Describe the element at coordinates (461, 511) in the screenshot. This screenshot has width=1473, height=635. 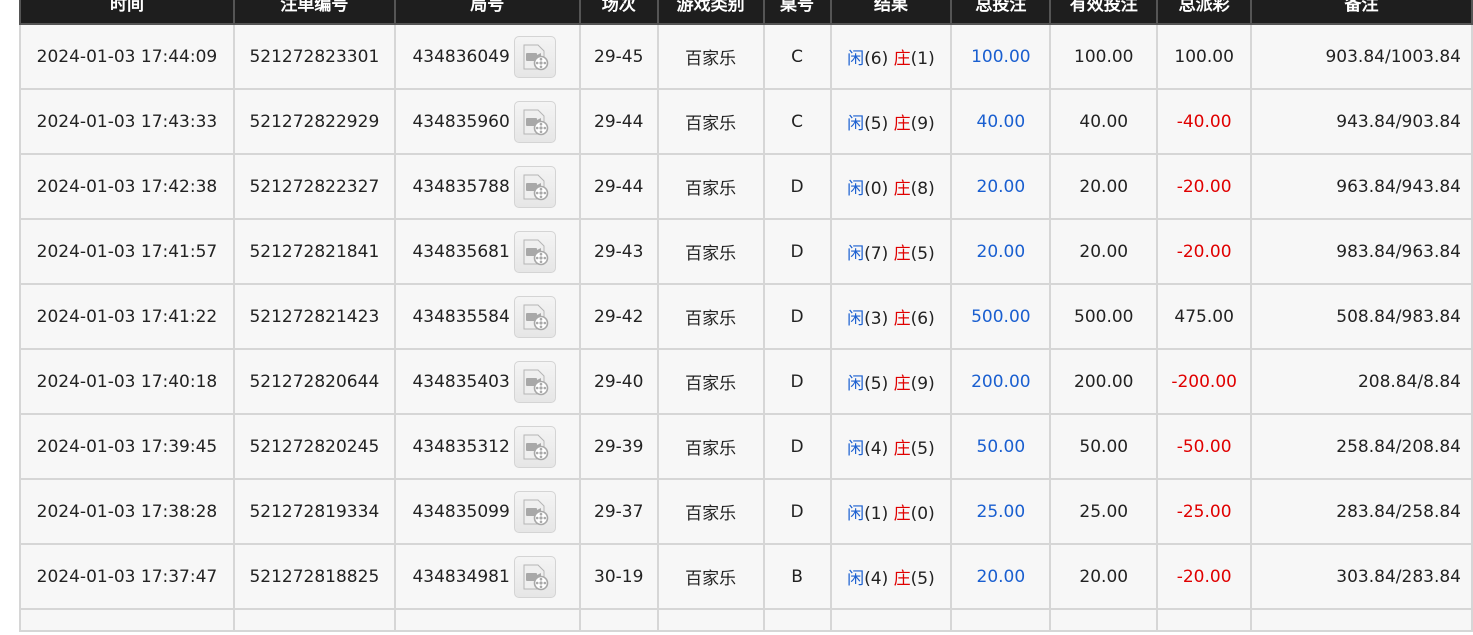
I see `round-id-text: 434835099` at that location.